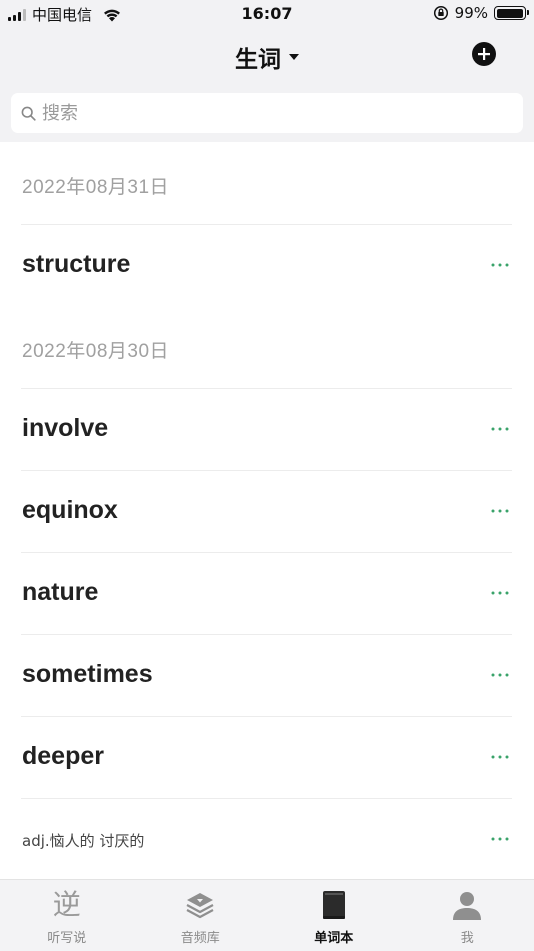  I want to click on notebook-icon, so click(334, 905).